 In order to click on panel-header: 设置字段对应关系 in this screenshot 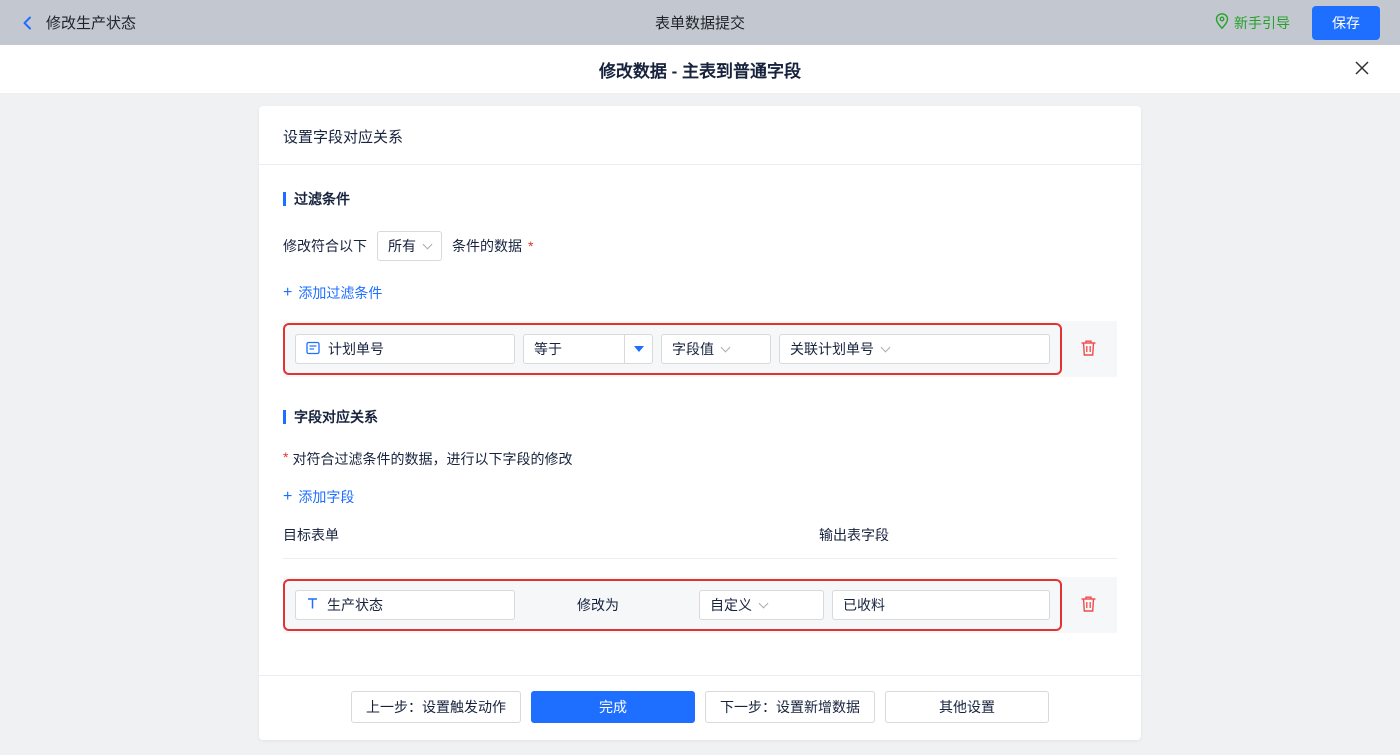, I will do `click(700, 135)`.